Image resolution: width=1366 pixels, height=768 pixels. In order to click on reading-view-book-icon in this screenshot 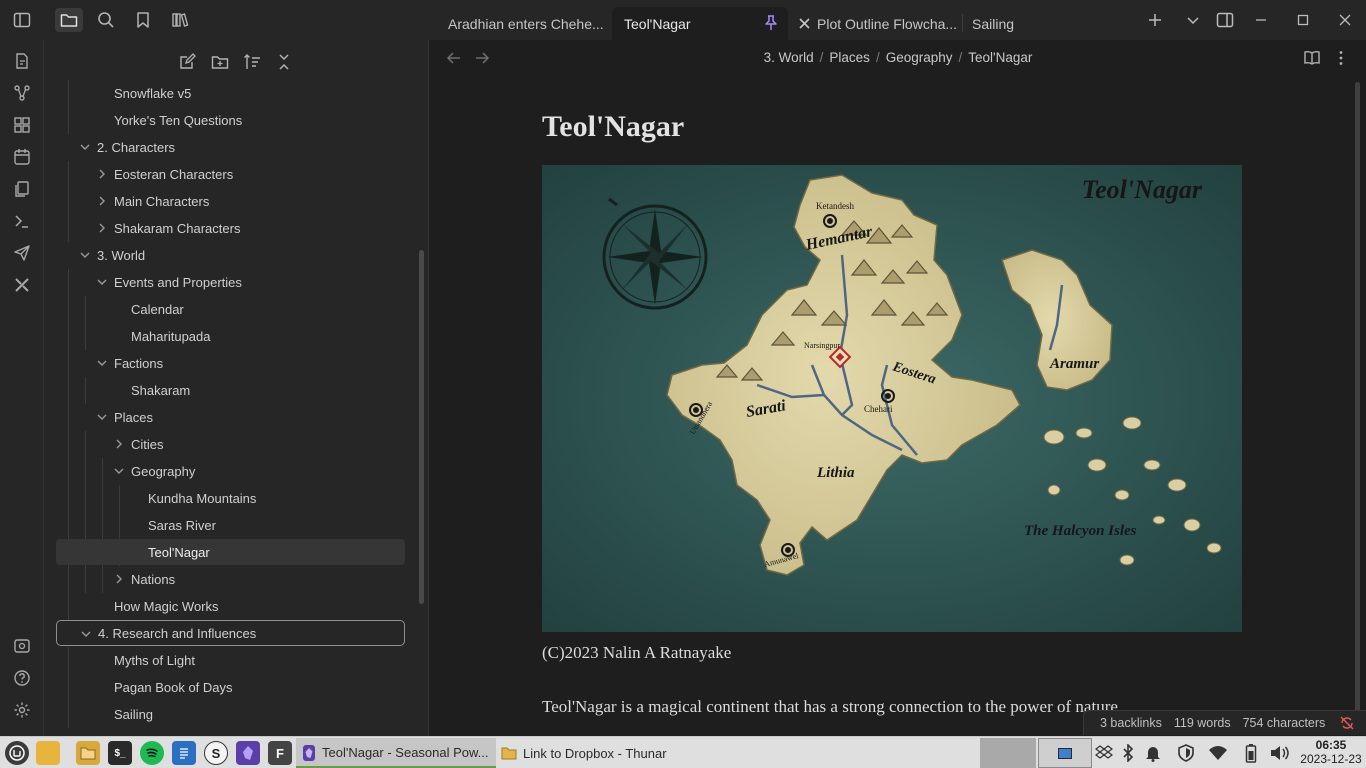, I will do `click(1313, 59)`.